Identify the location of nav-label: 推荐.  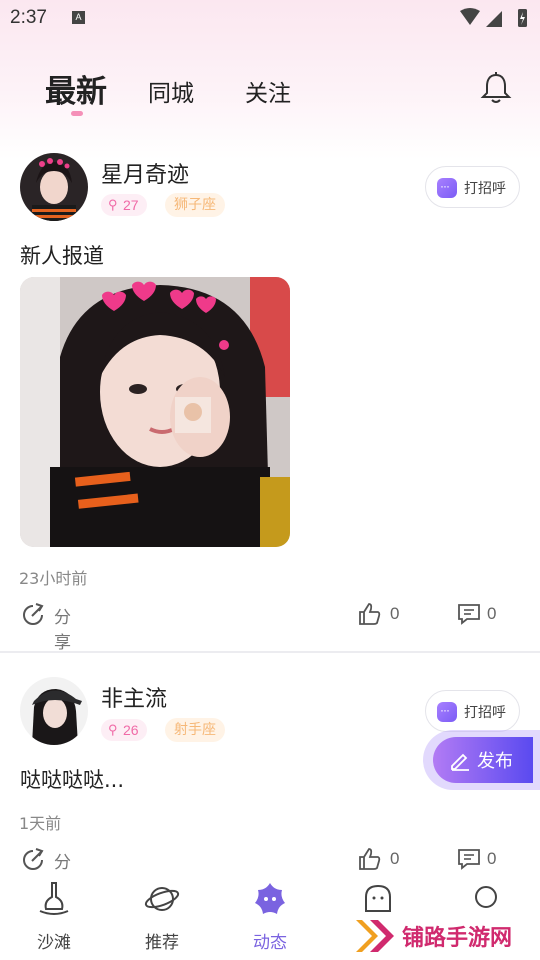
(162, 943).